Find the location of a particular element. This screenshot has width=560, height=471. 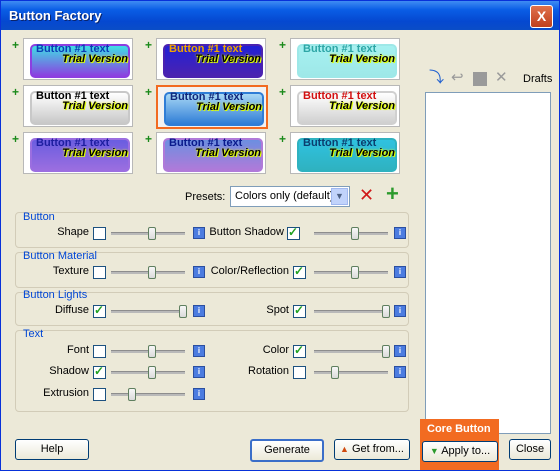

undo-icon: ↩ is located at coordinates (457, 78).